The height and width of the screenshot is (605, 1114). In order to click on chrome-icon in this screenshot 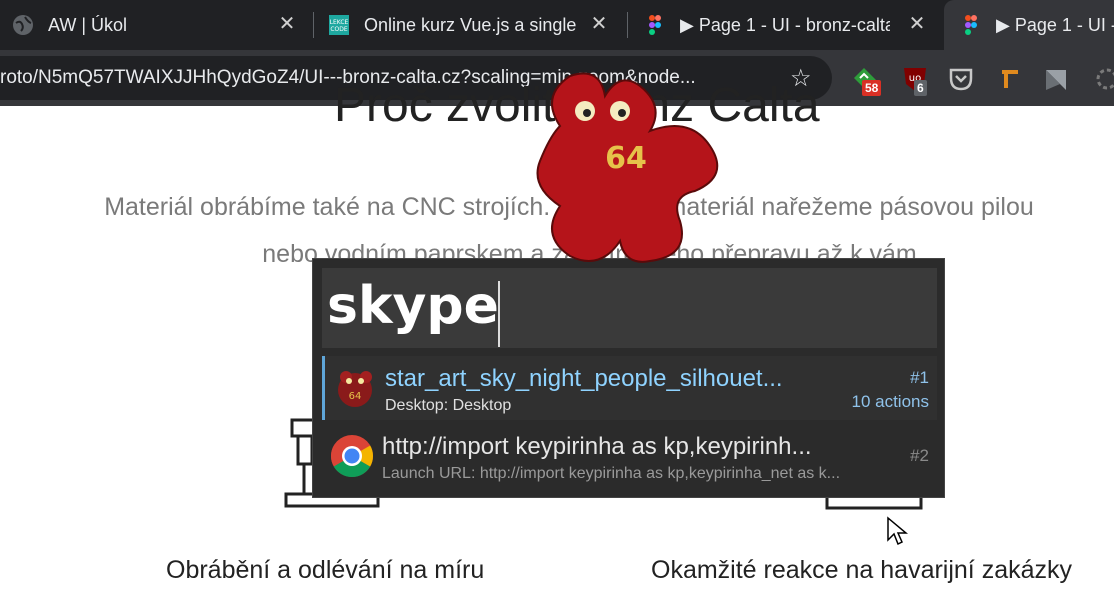, I will do `click(352, 456)`.